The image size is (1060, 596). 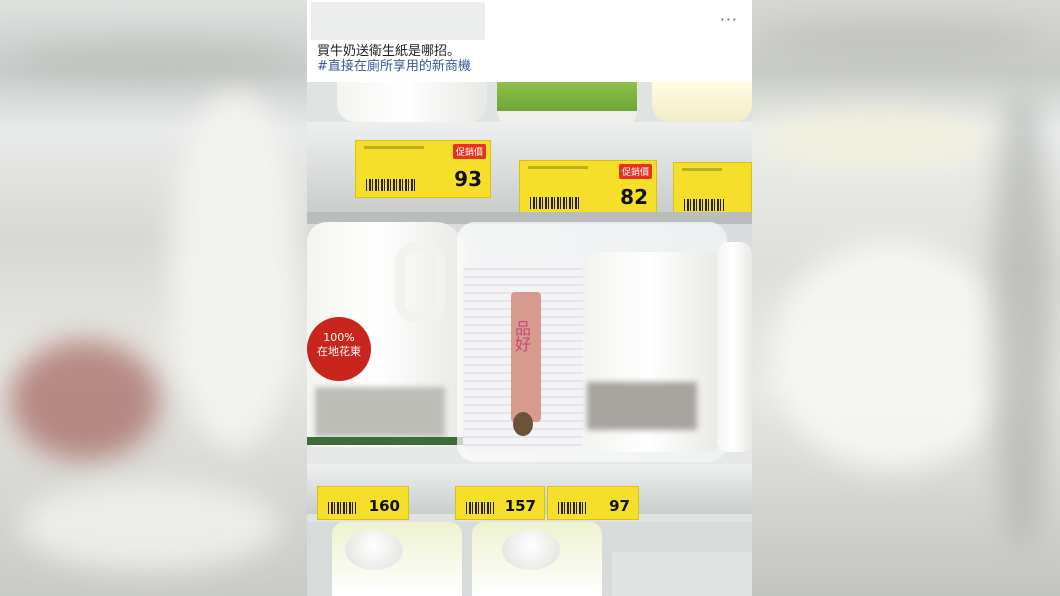 I want to click on jug-handle, so click(x=420, y=282).